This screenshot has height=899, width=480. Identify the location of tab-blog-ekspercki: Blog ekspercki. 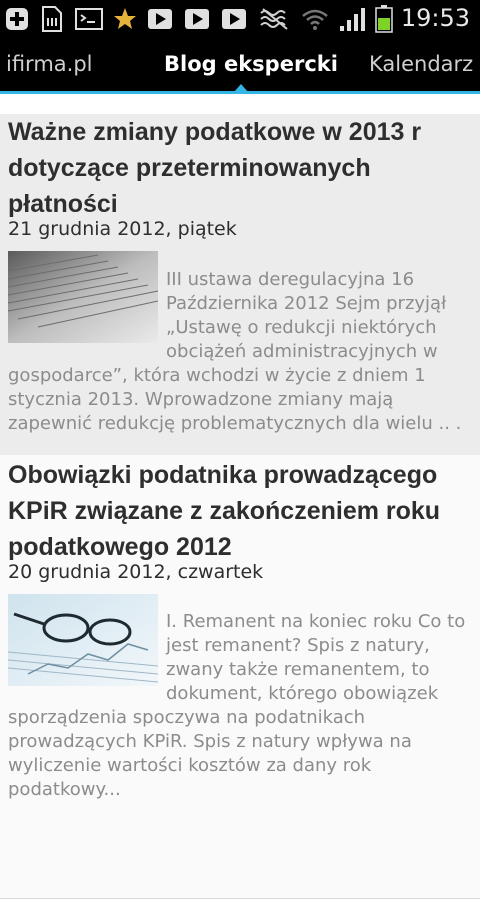
(251, 64).